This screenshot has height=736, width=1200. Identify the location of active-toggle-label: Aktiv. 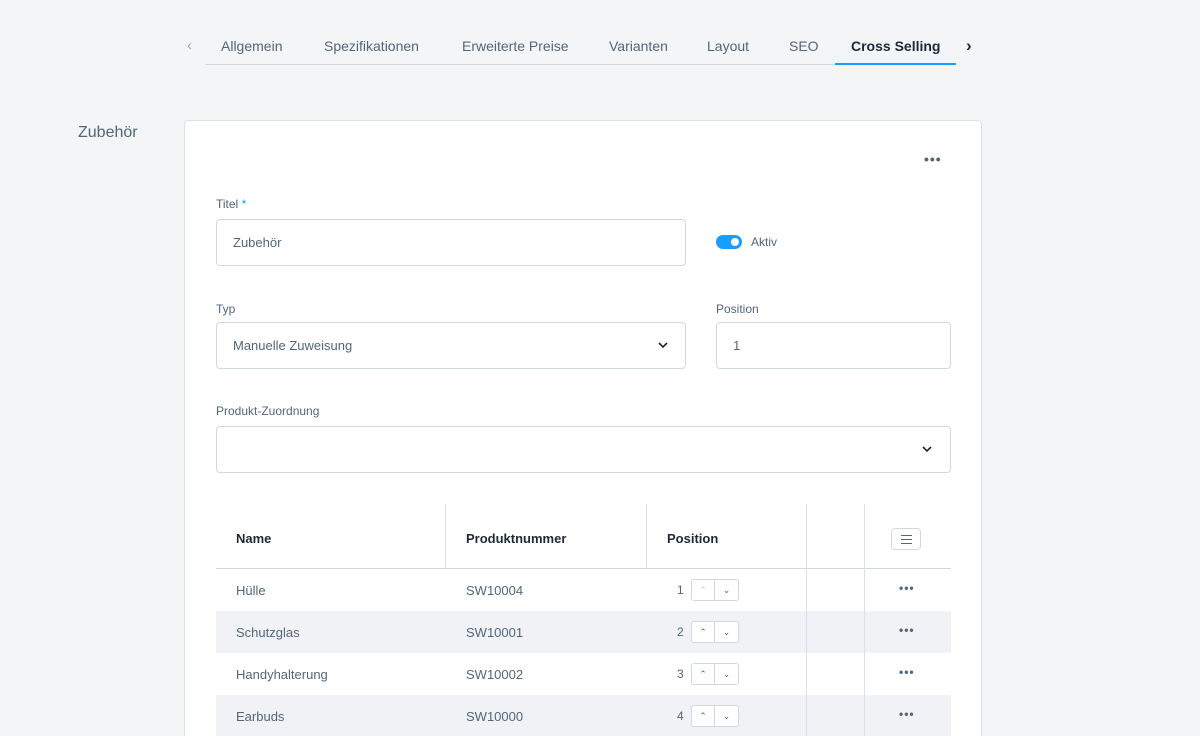
(764, 242).